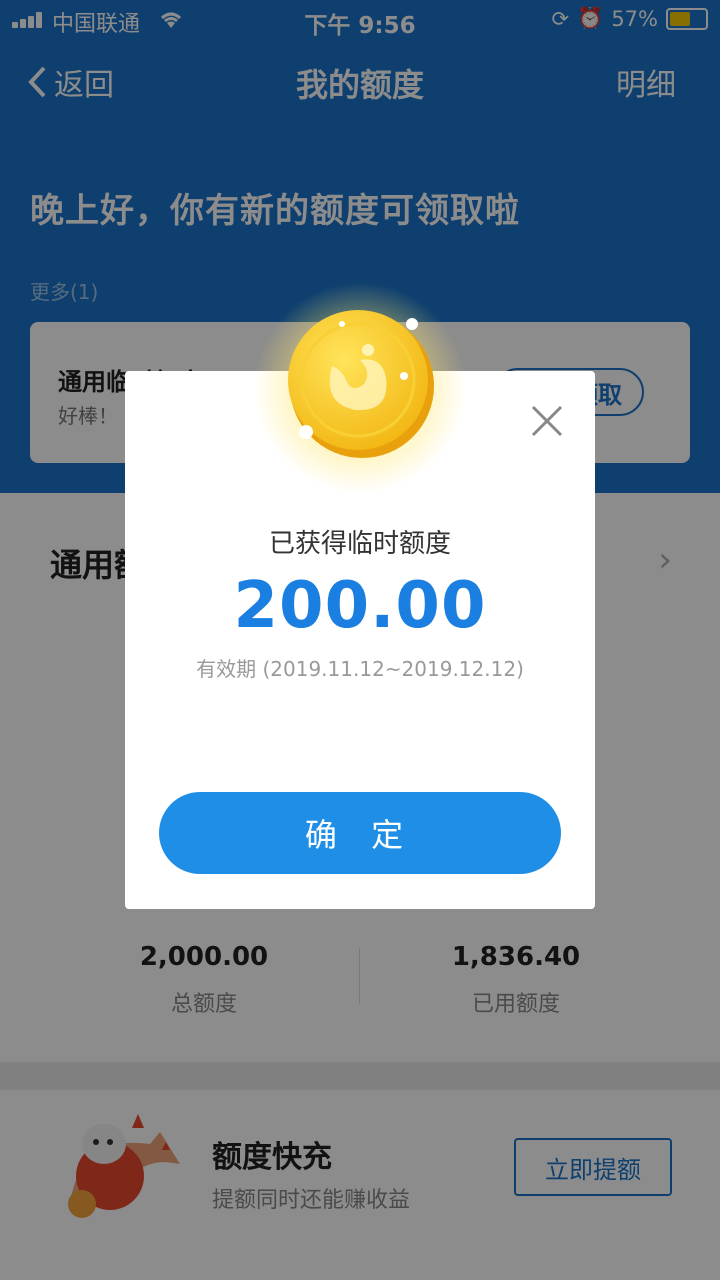  I want to click on dialog-amount: 200.00, so click(360, 606).